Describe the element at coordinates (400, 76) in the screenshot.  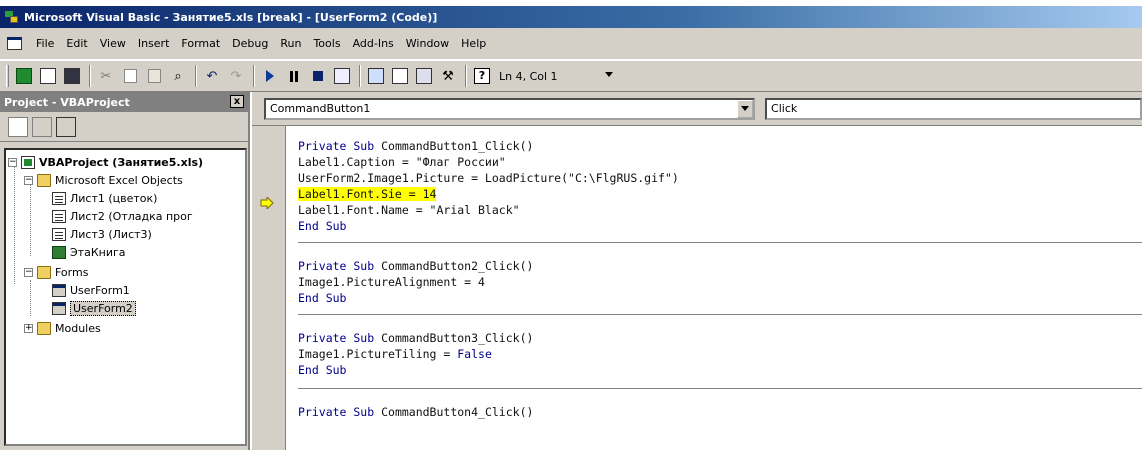
I see `properties-button` at that location.